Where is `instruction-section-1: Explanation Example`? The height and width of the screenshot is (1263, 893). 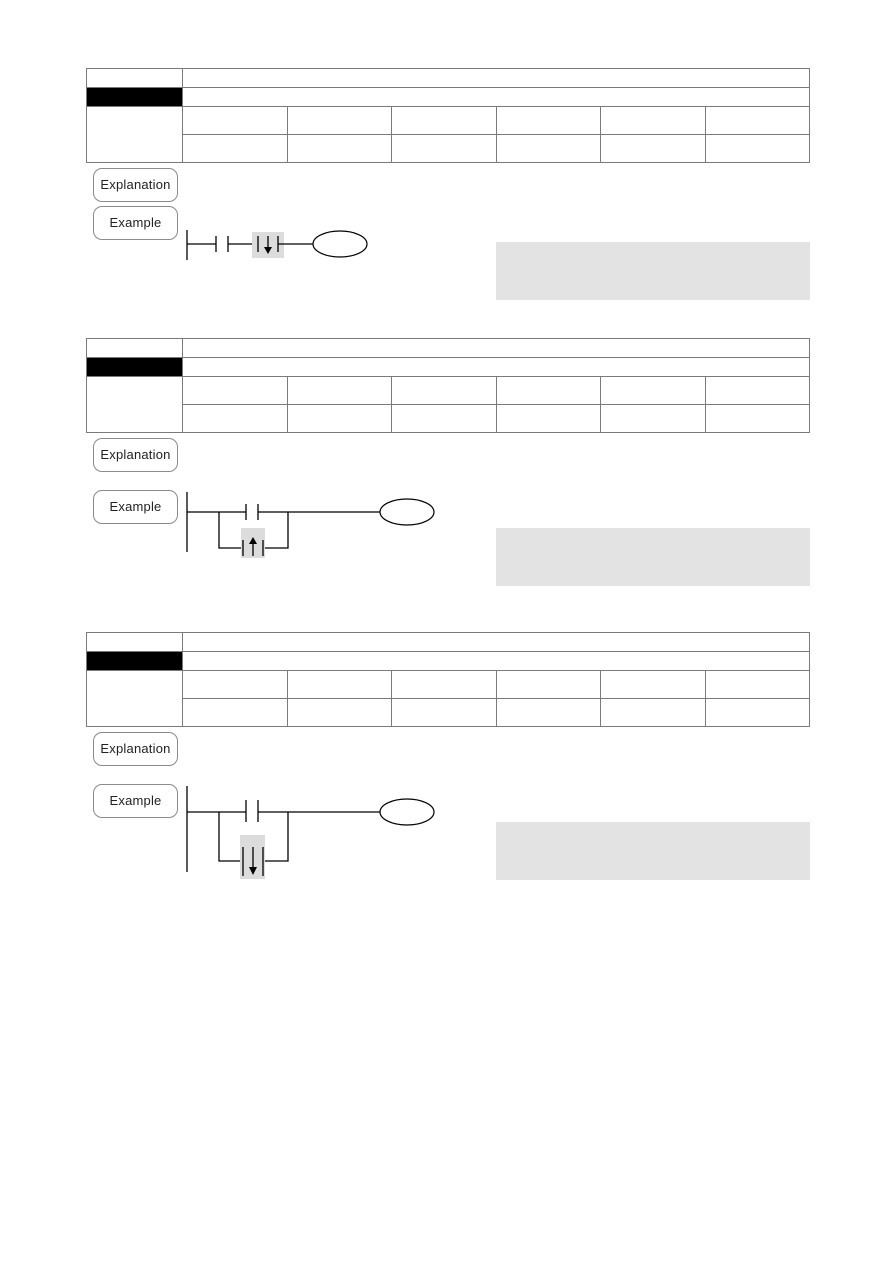
instruction-section-1: Explanation Example is located at coordinates (448, 184).